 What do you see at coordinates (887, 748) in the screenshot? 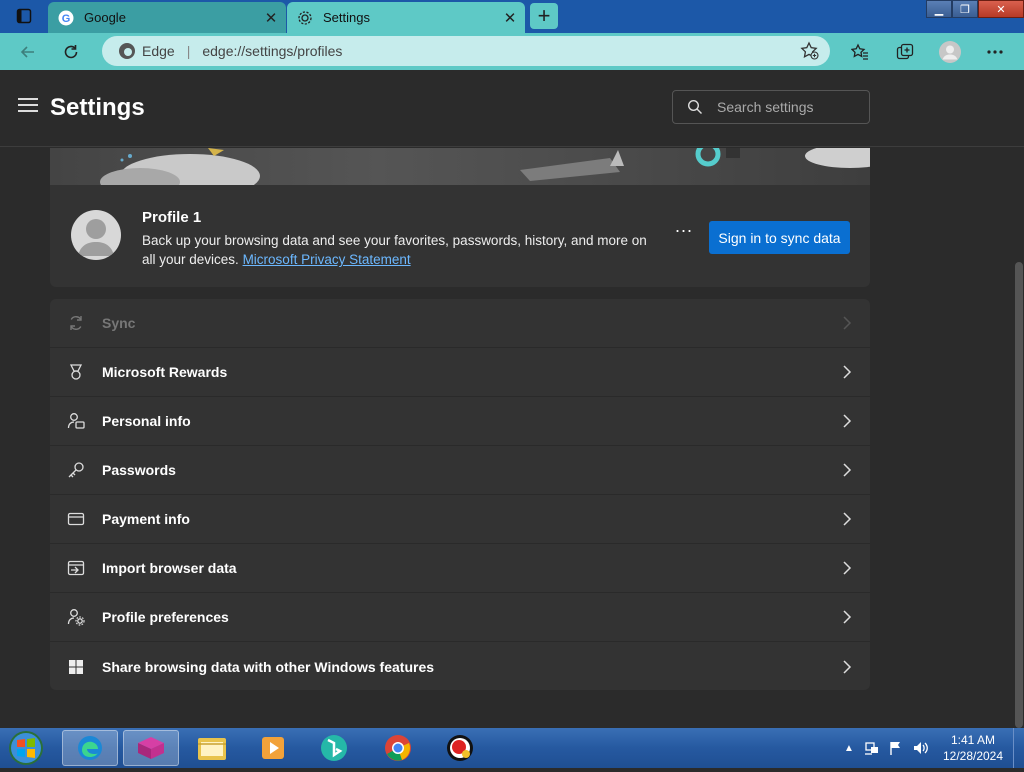
I see `system-tray: ▲` at bounding box center [887, 748].